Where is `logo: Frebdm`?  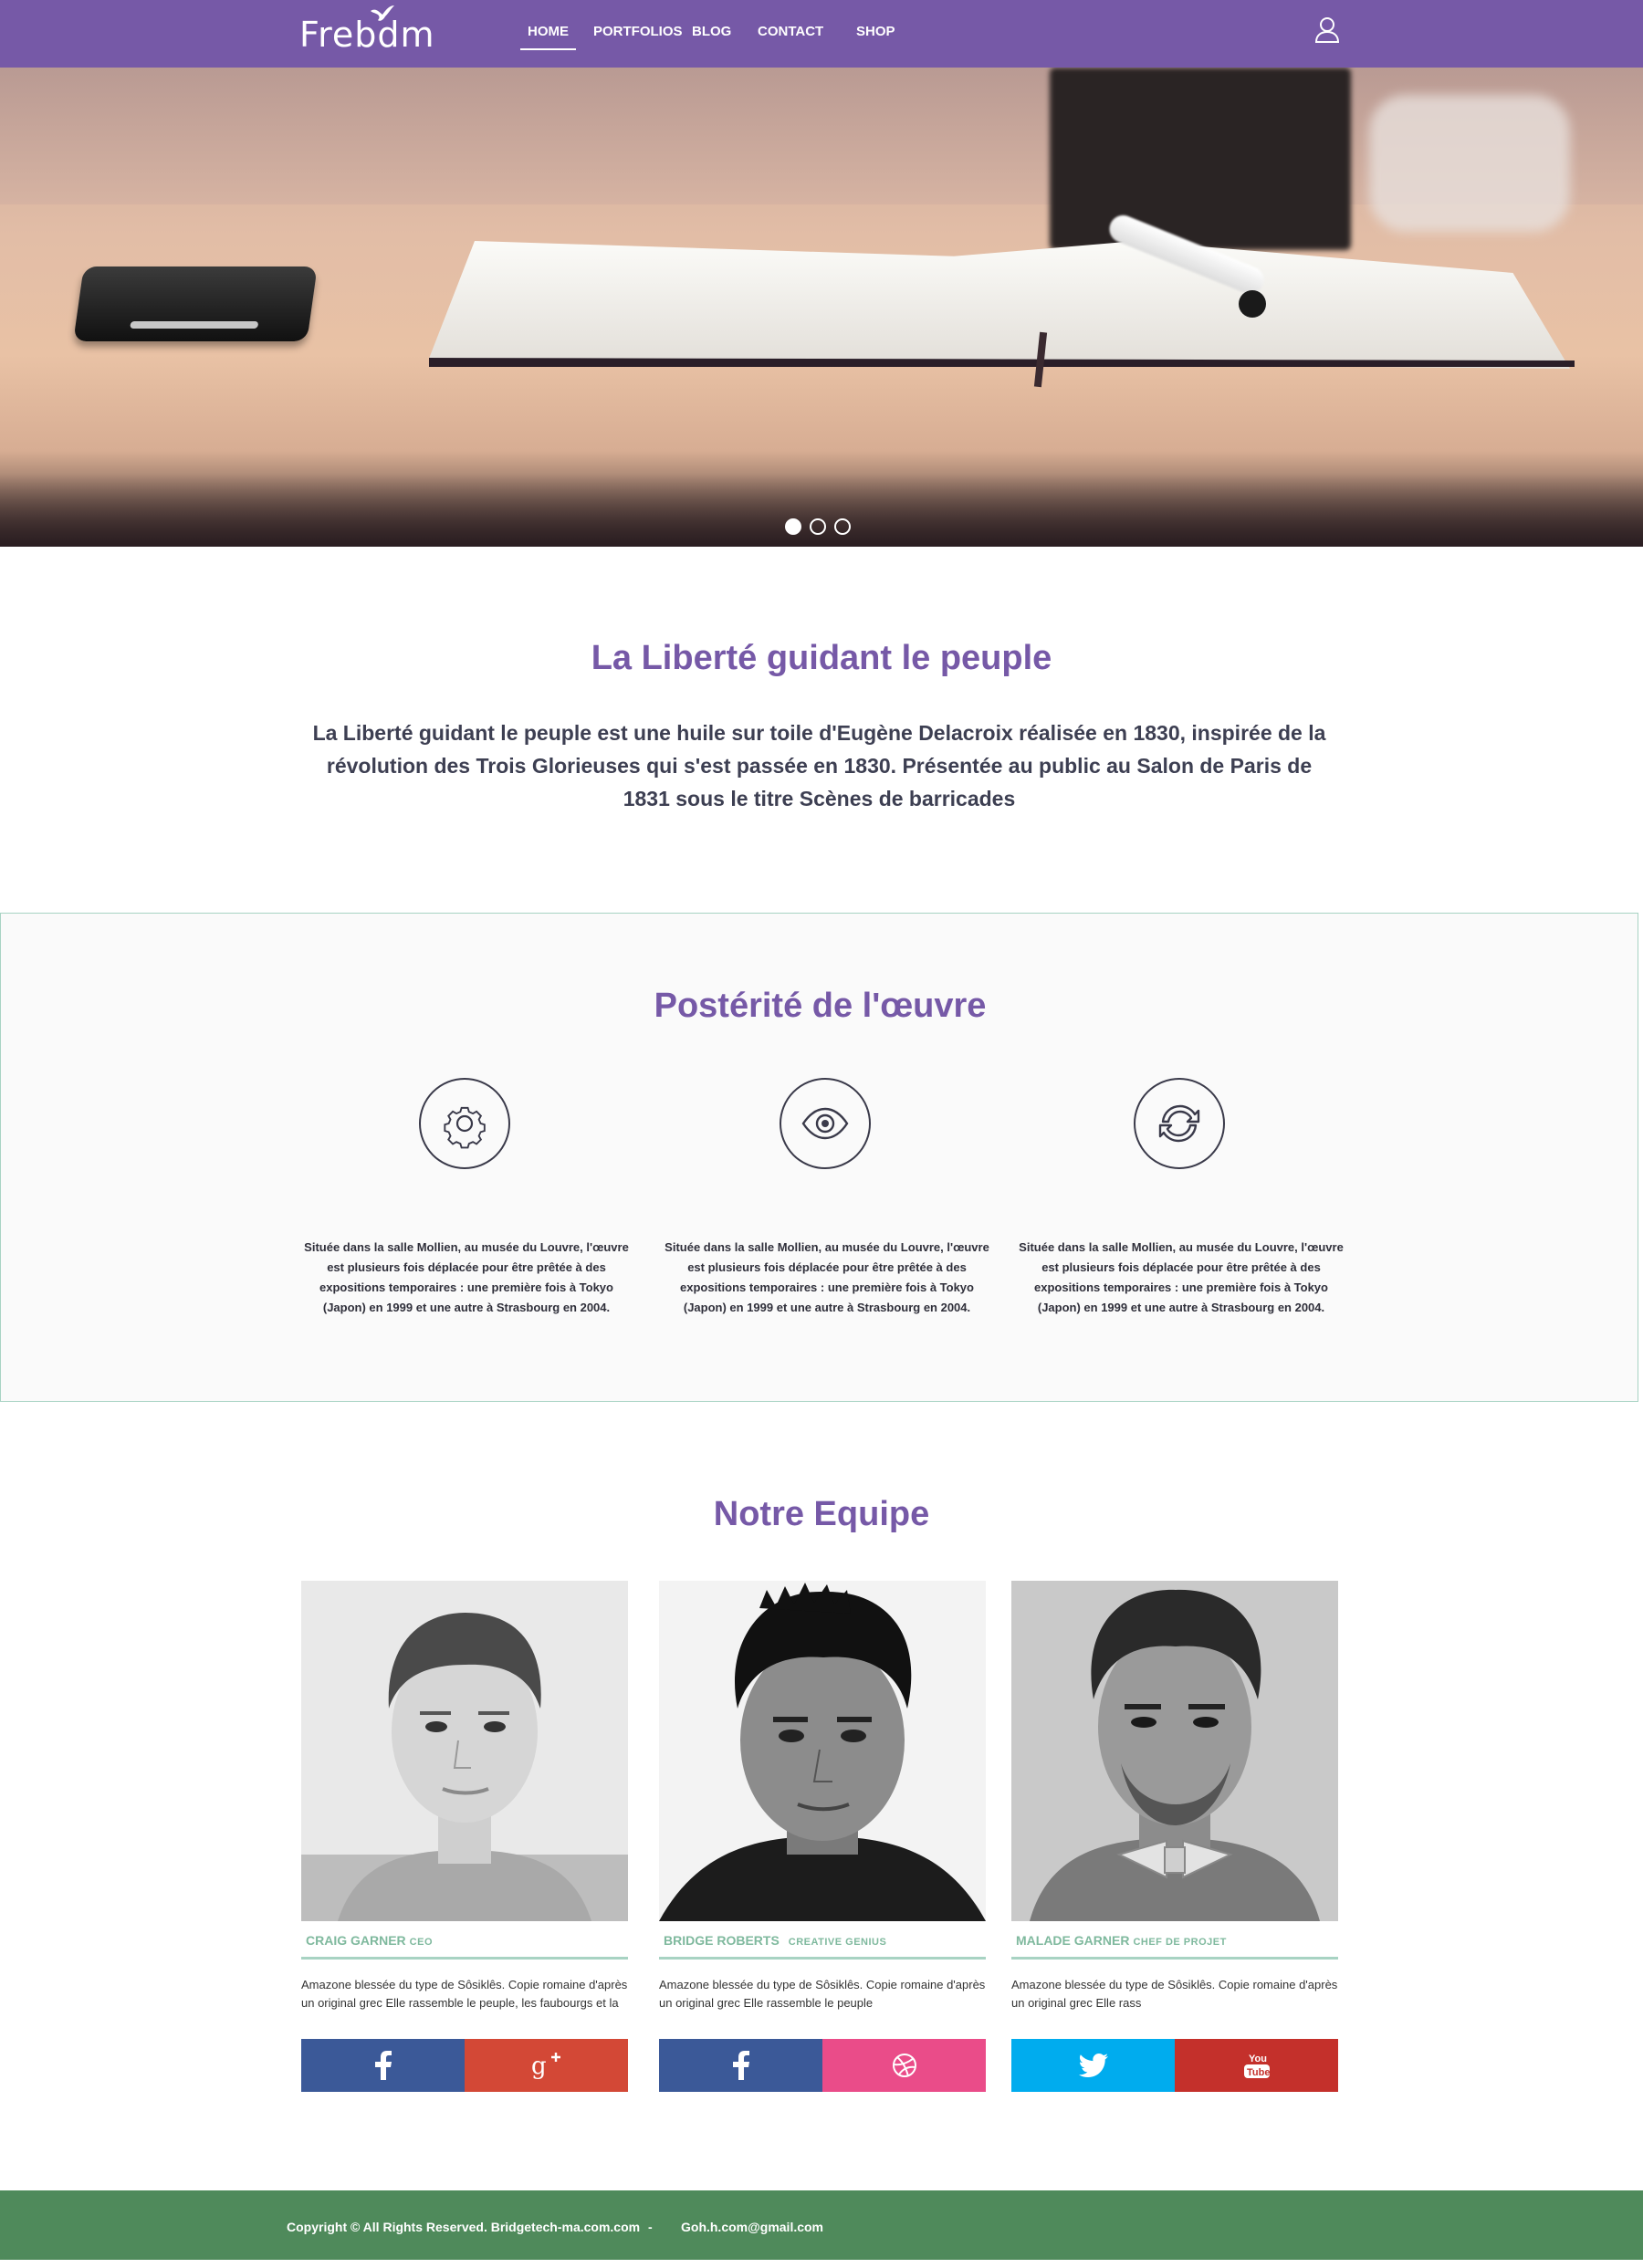 logo: Frebdm is located at coordinates (367, 32).